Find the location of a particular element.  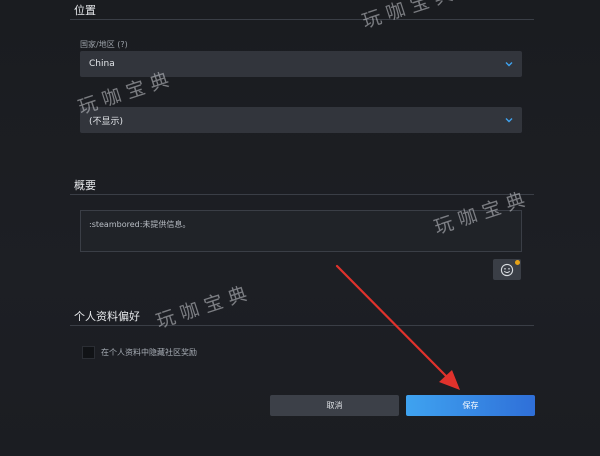

preferences-section-title: 个人资料偏好 is located at coordinates (107, 316).